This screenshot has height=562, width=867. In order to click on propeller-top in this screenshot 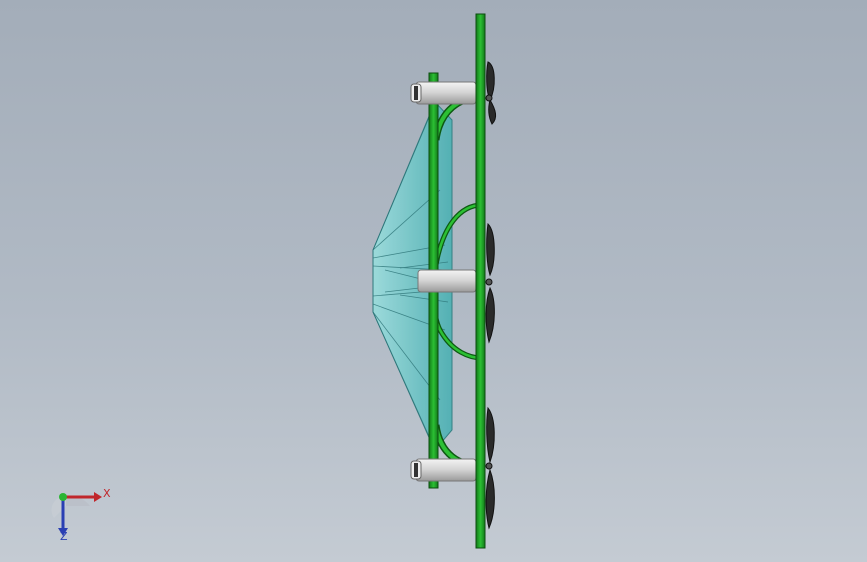, I will do `click(491, 93)`.